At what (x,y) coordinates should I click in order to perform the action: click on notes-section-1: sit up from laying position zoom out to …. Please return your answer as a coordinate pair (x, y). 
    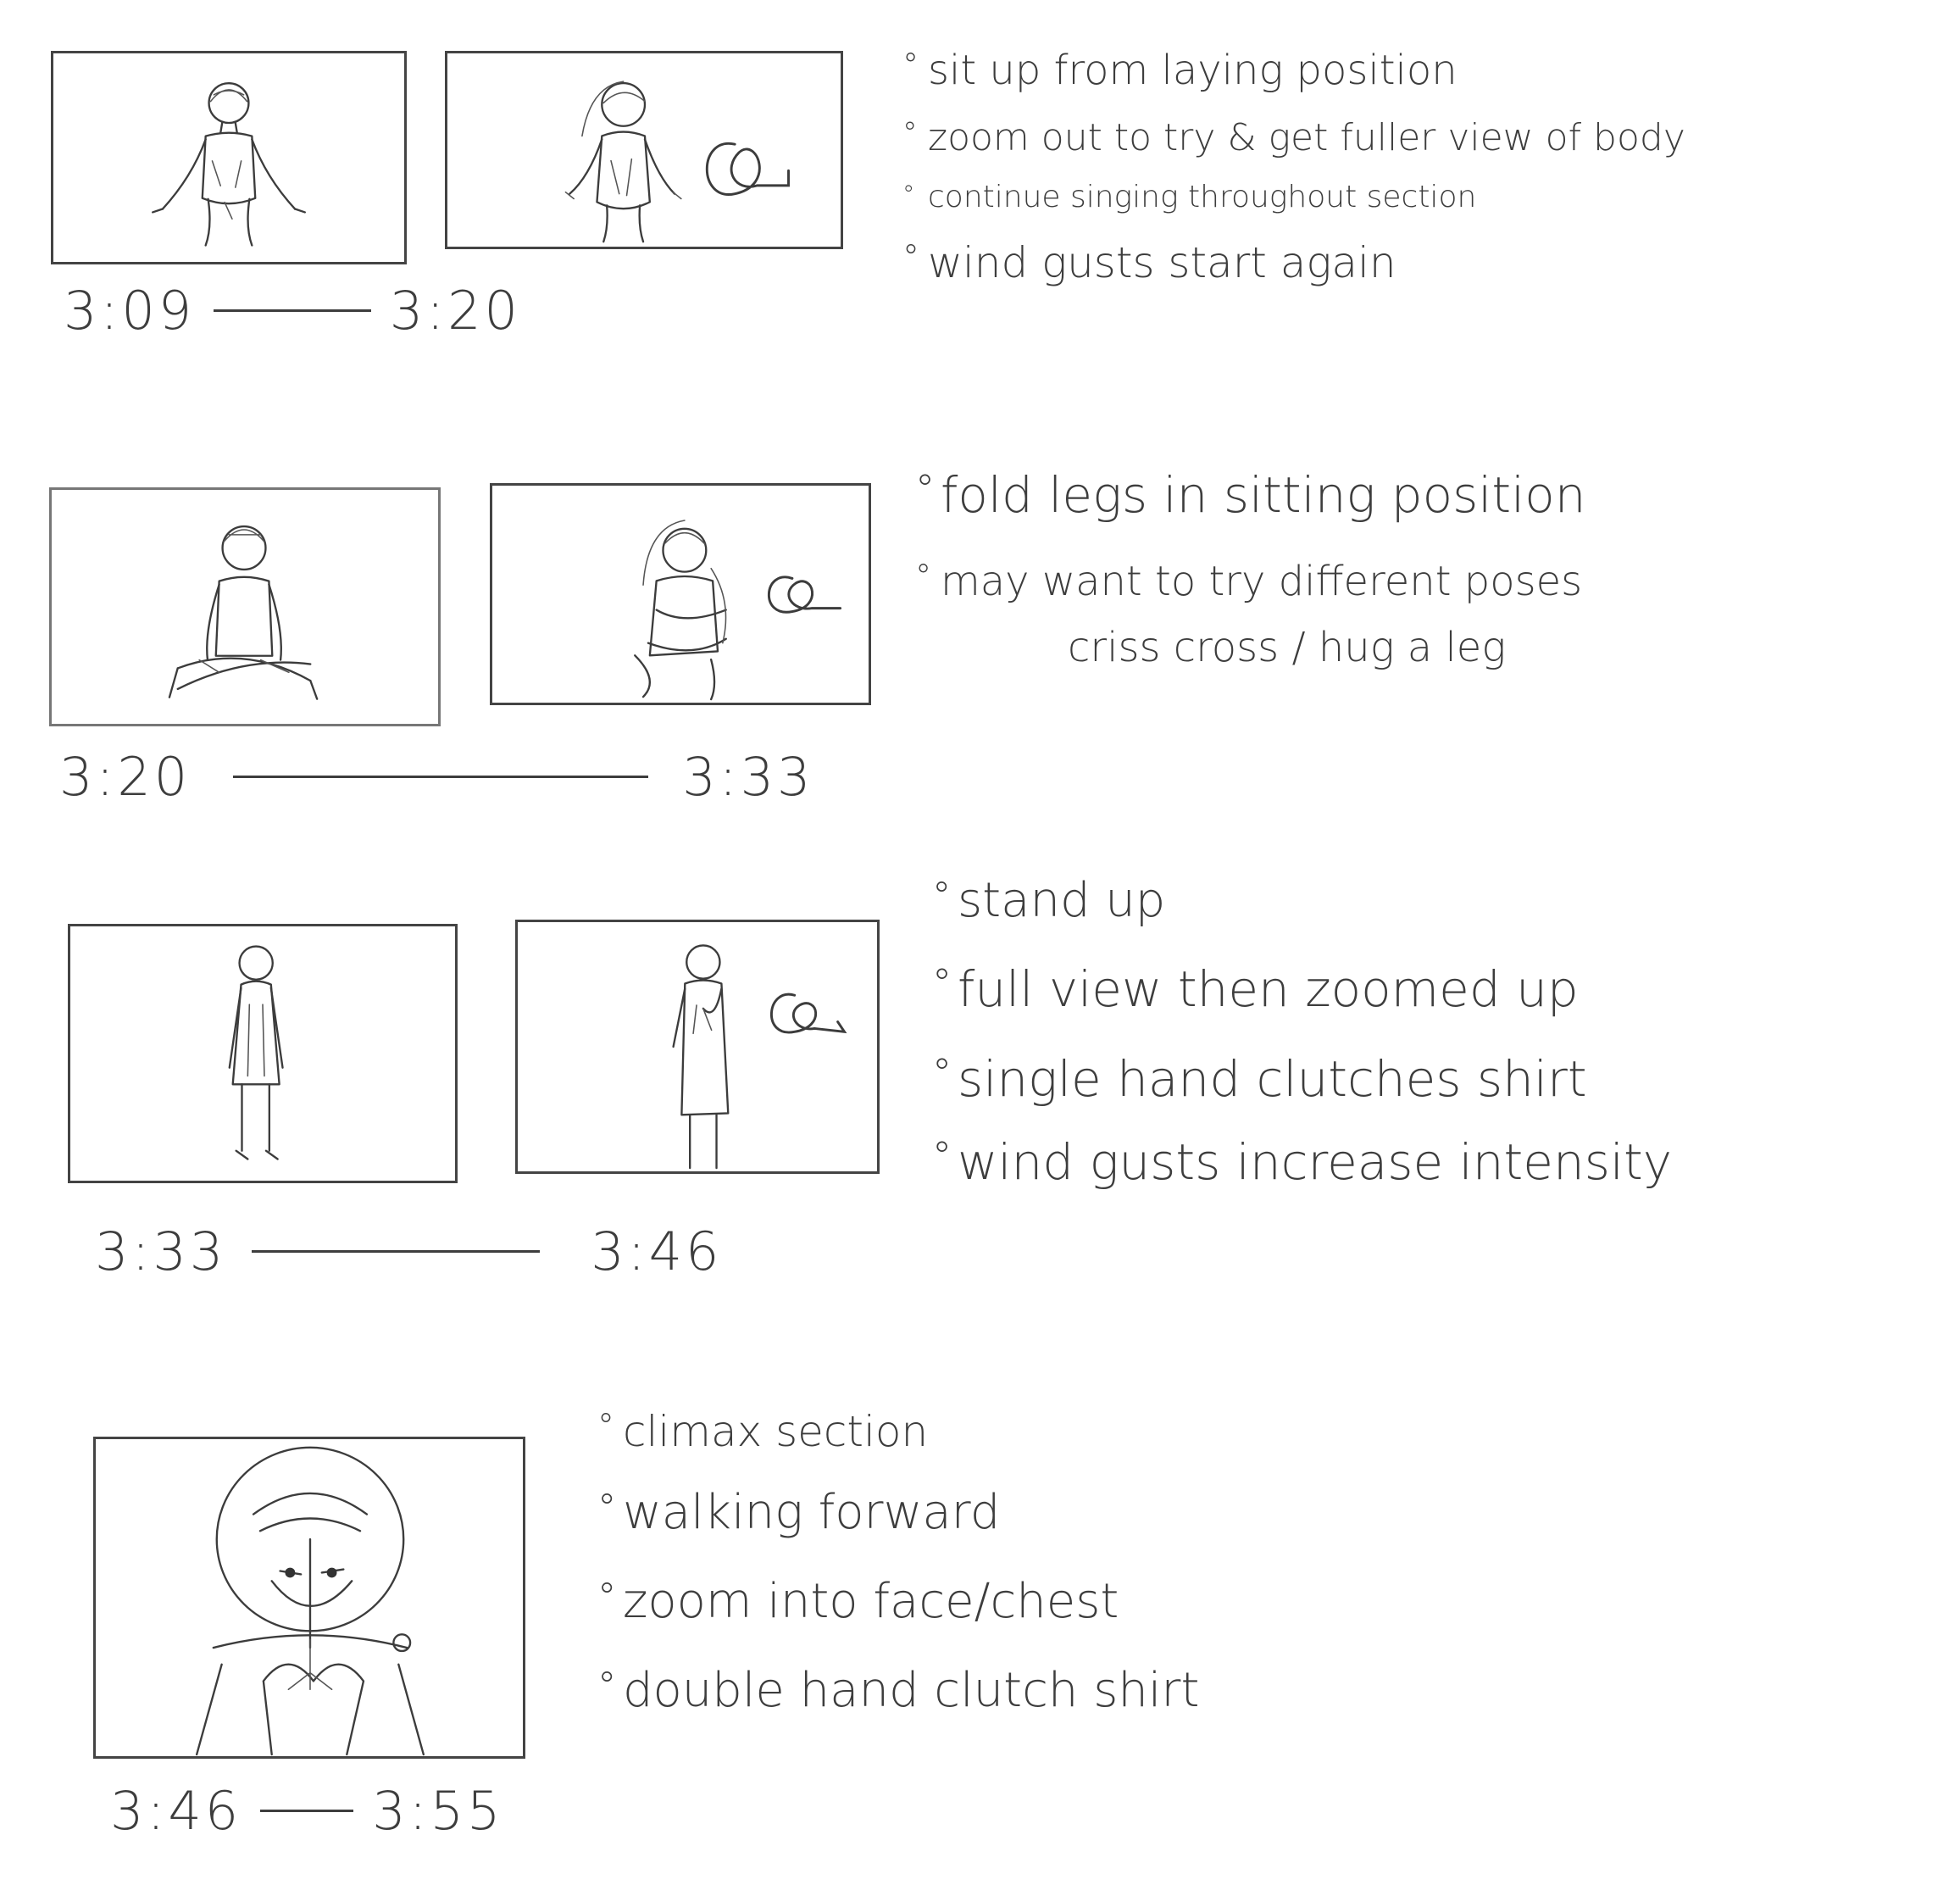
    Looking at the image, I should click on (1293, 167).